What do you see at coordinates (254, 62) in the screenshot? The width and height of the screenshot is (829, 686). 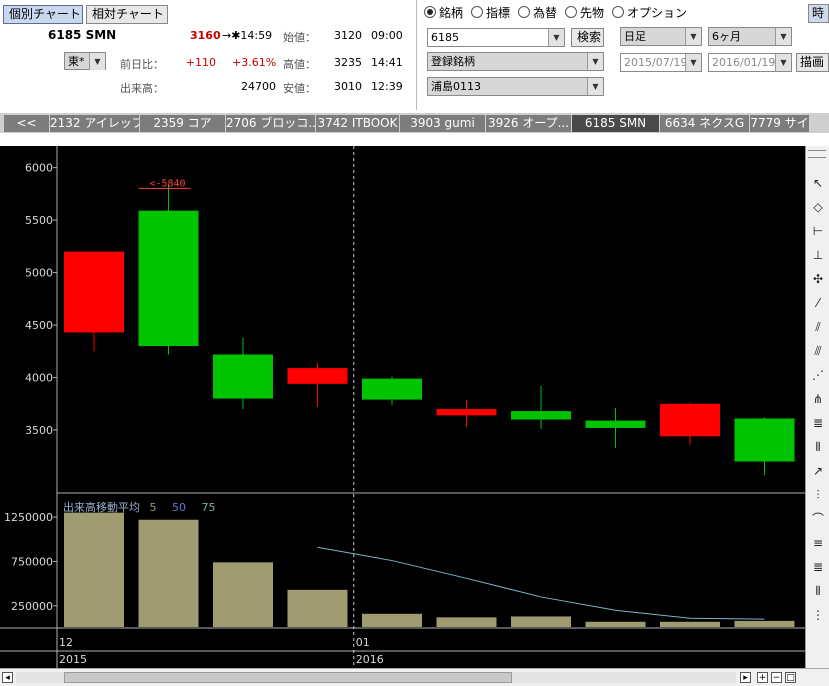 I see `change-pct: +3.61%` at bounding box center [254, 62].